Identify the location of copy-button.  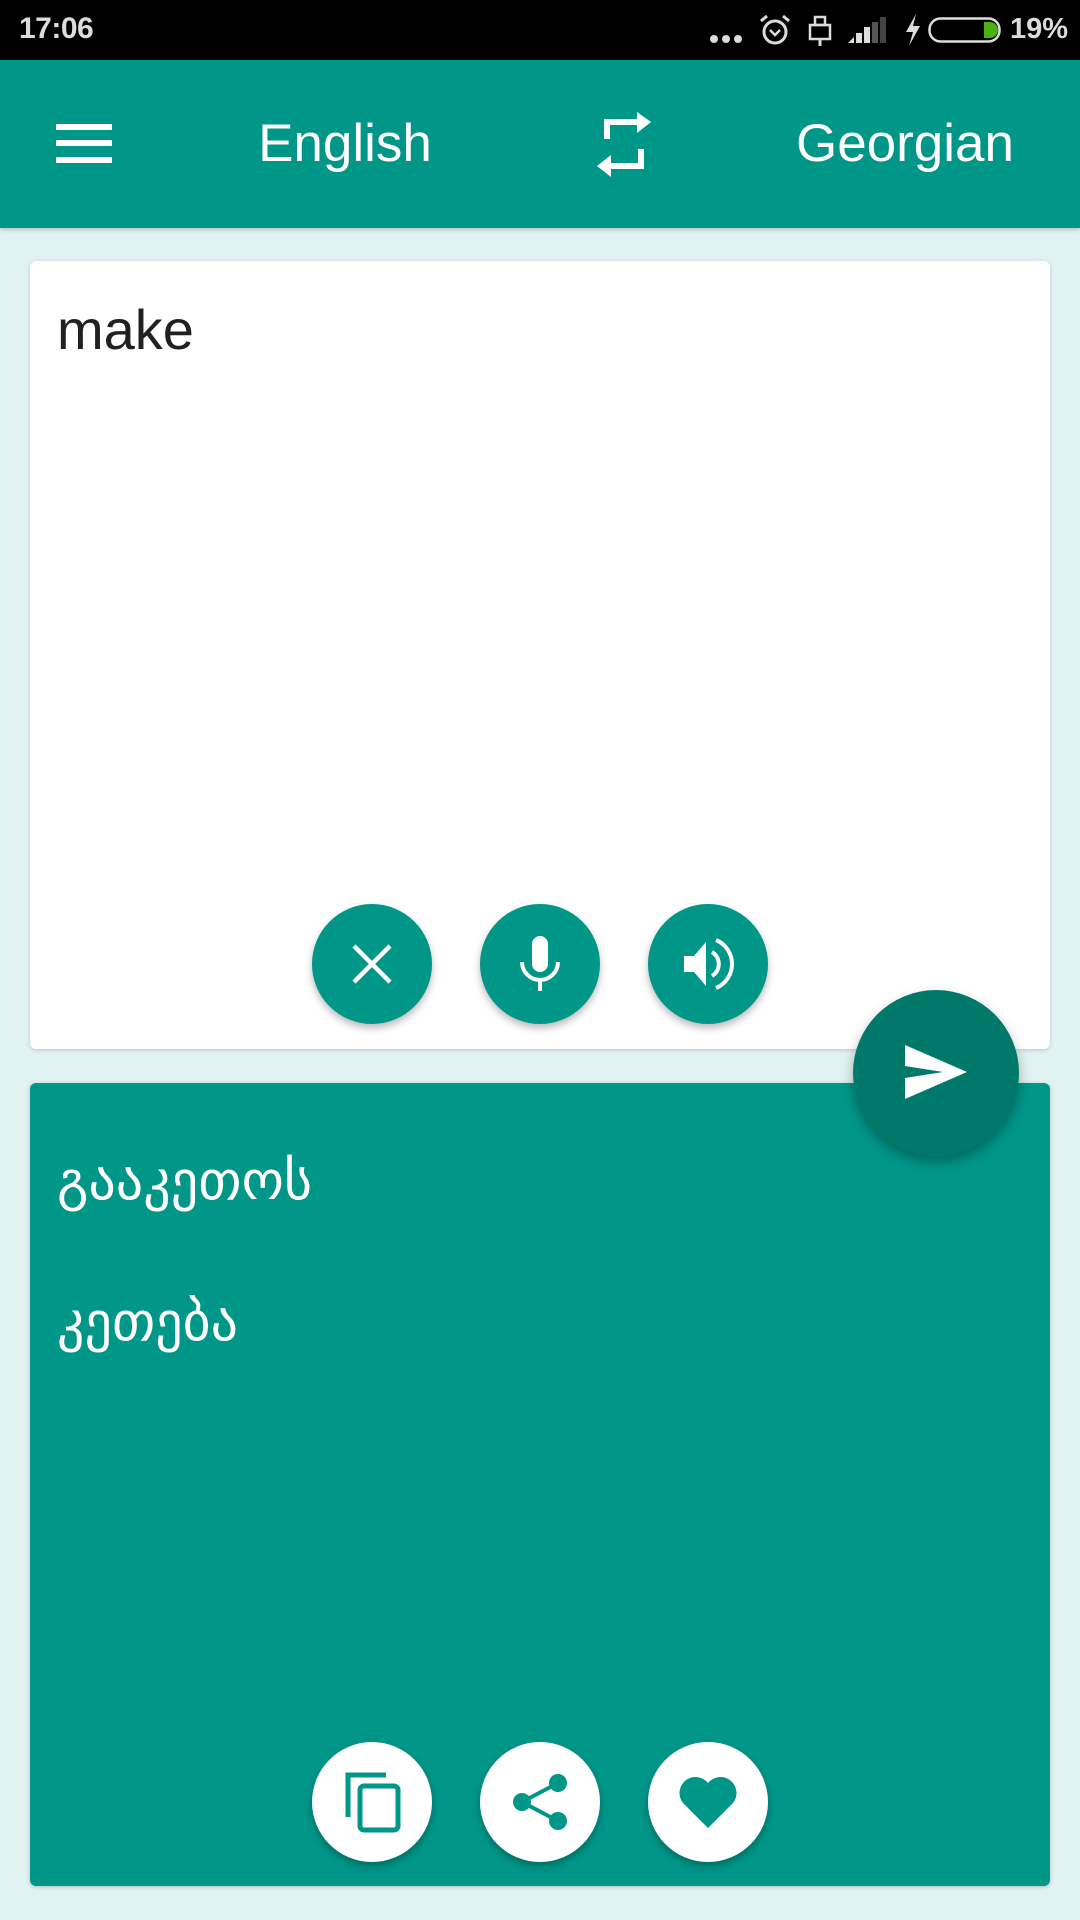
(372, 1802).